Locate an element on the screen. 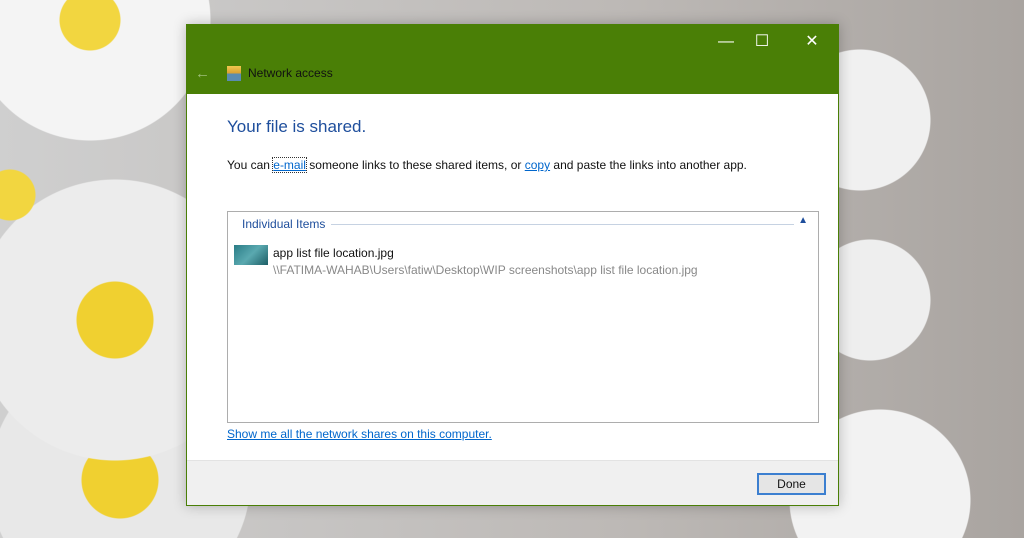  file-name: app list file location.jpg is located at coordinates (333, 253).